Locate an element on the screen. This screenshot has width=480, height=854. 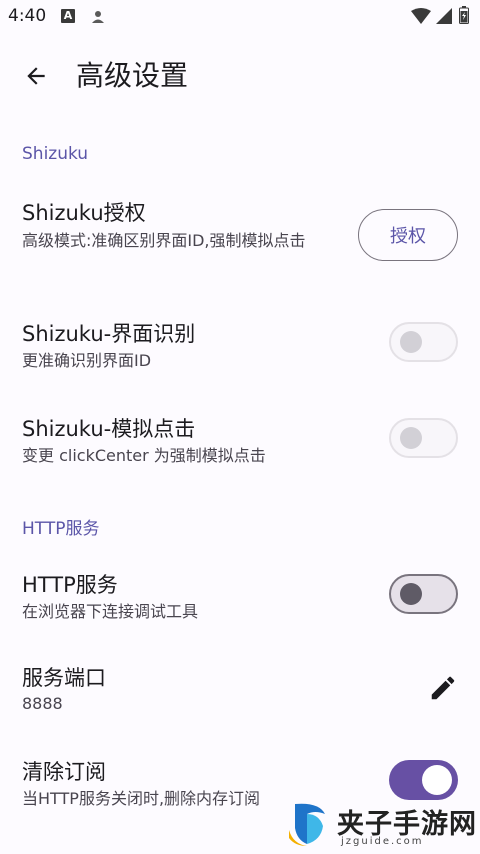
http-service-switch is located at coordinates (423, 594).